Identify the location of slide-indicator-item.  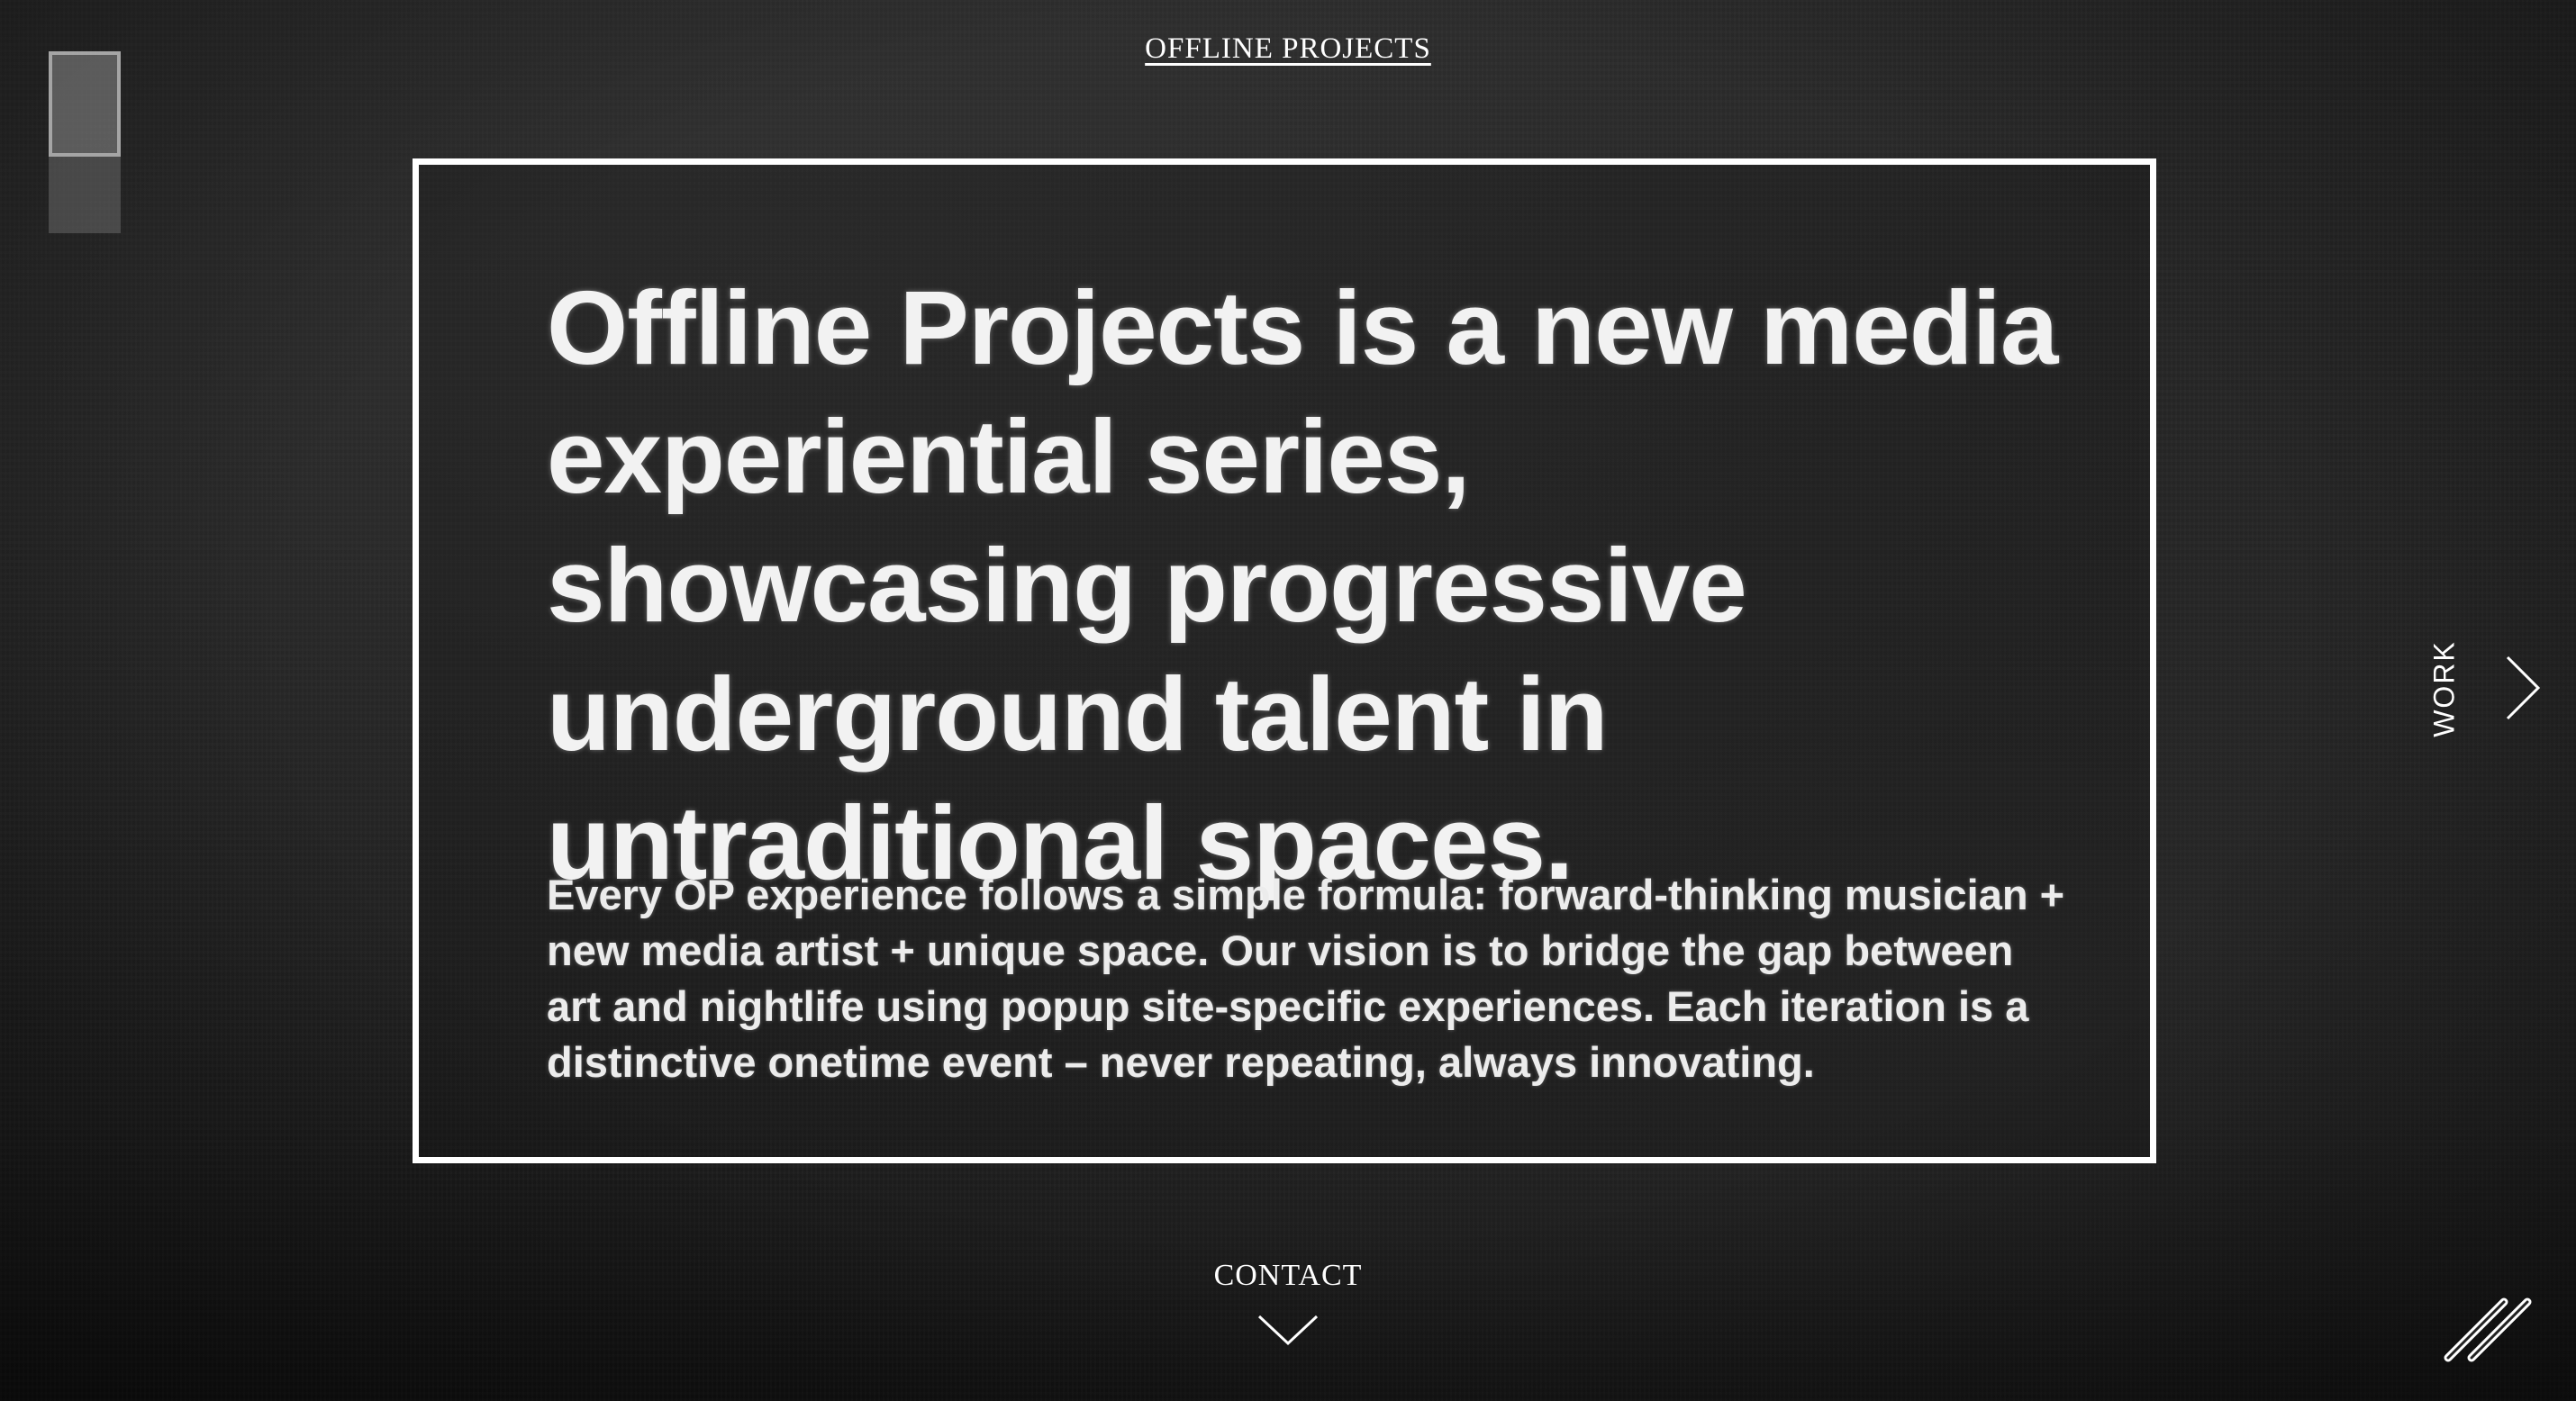
(85, 195).